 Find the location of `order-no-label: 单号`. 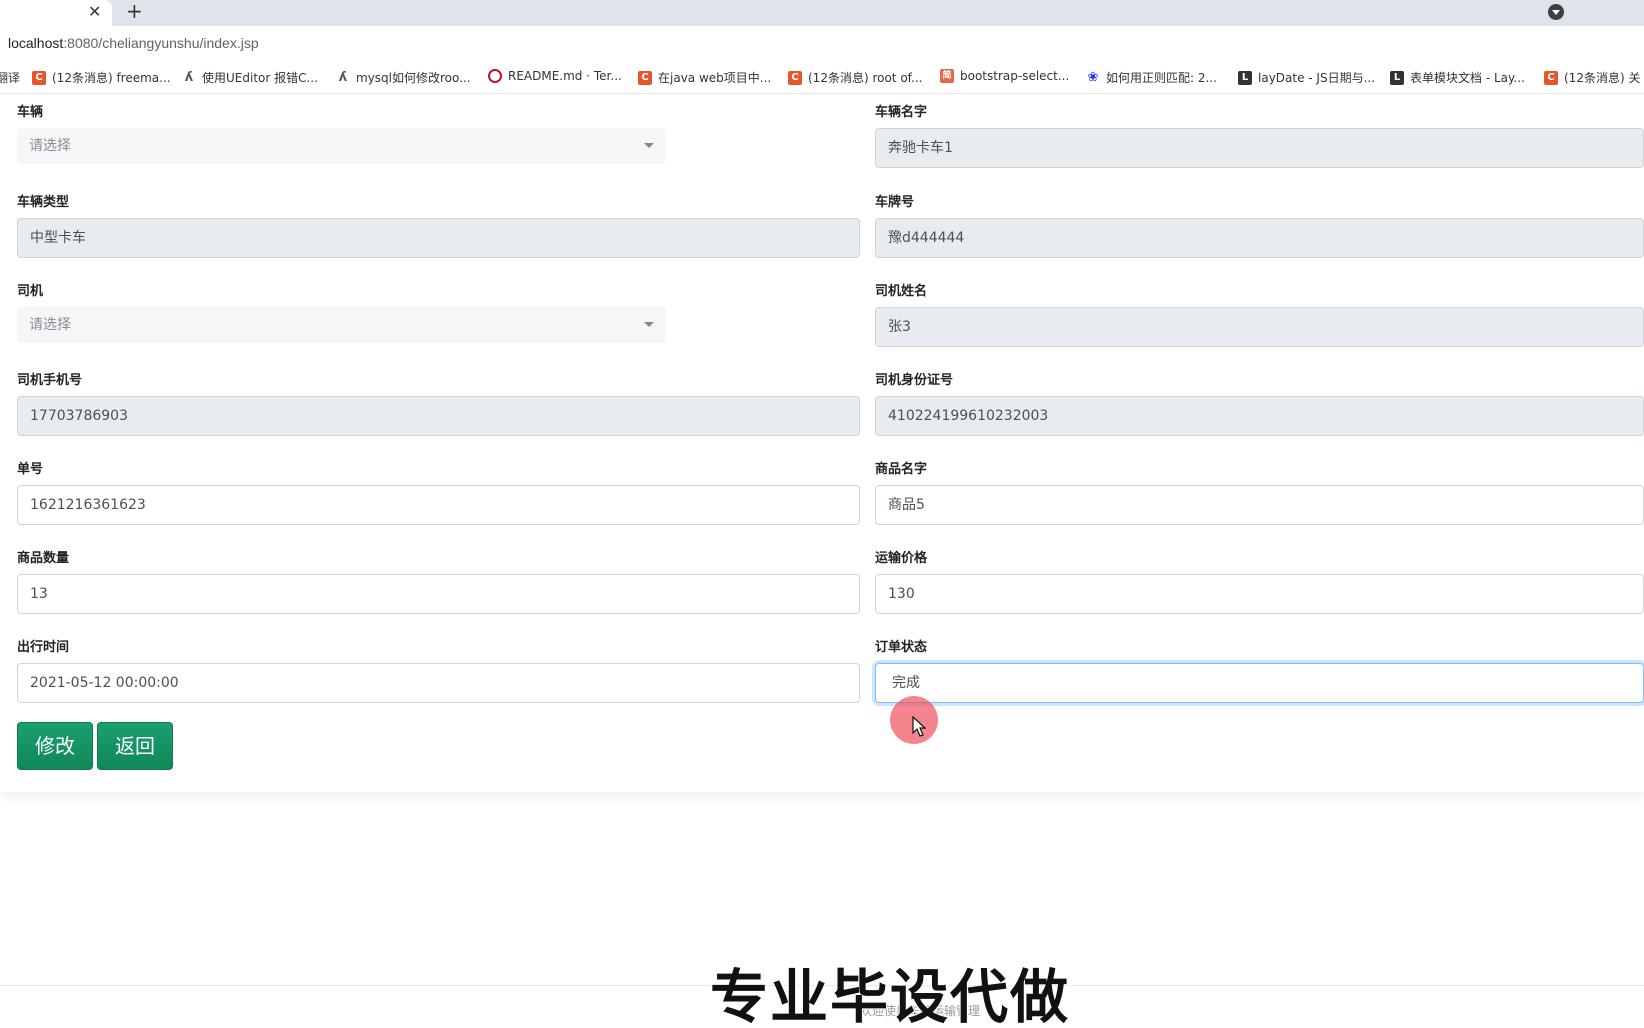

order-no-label: 单号 is located at coordinates (30, 469).